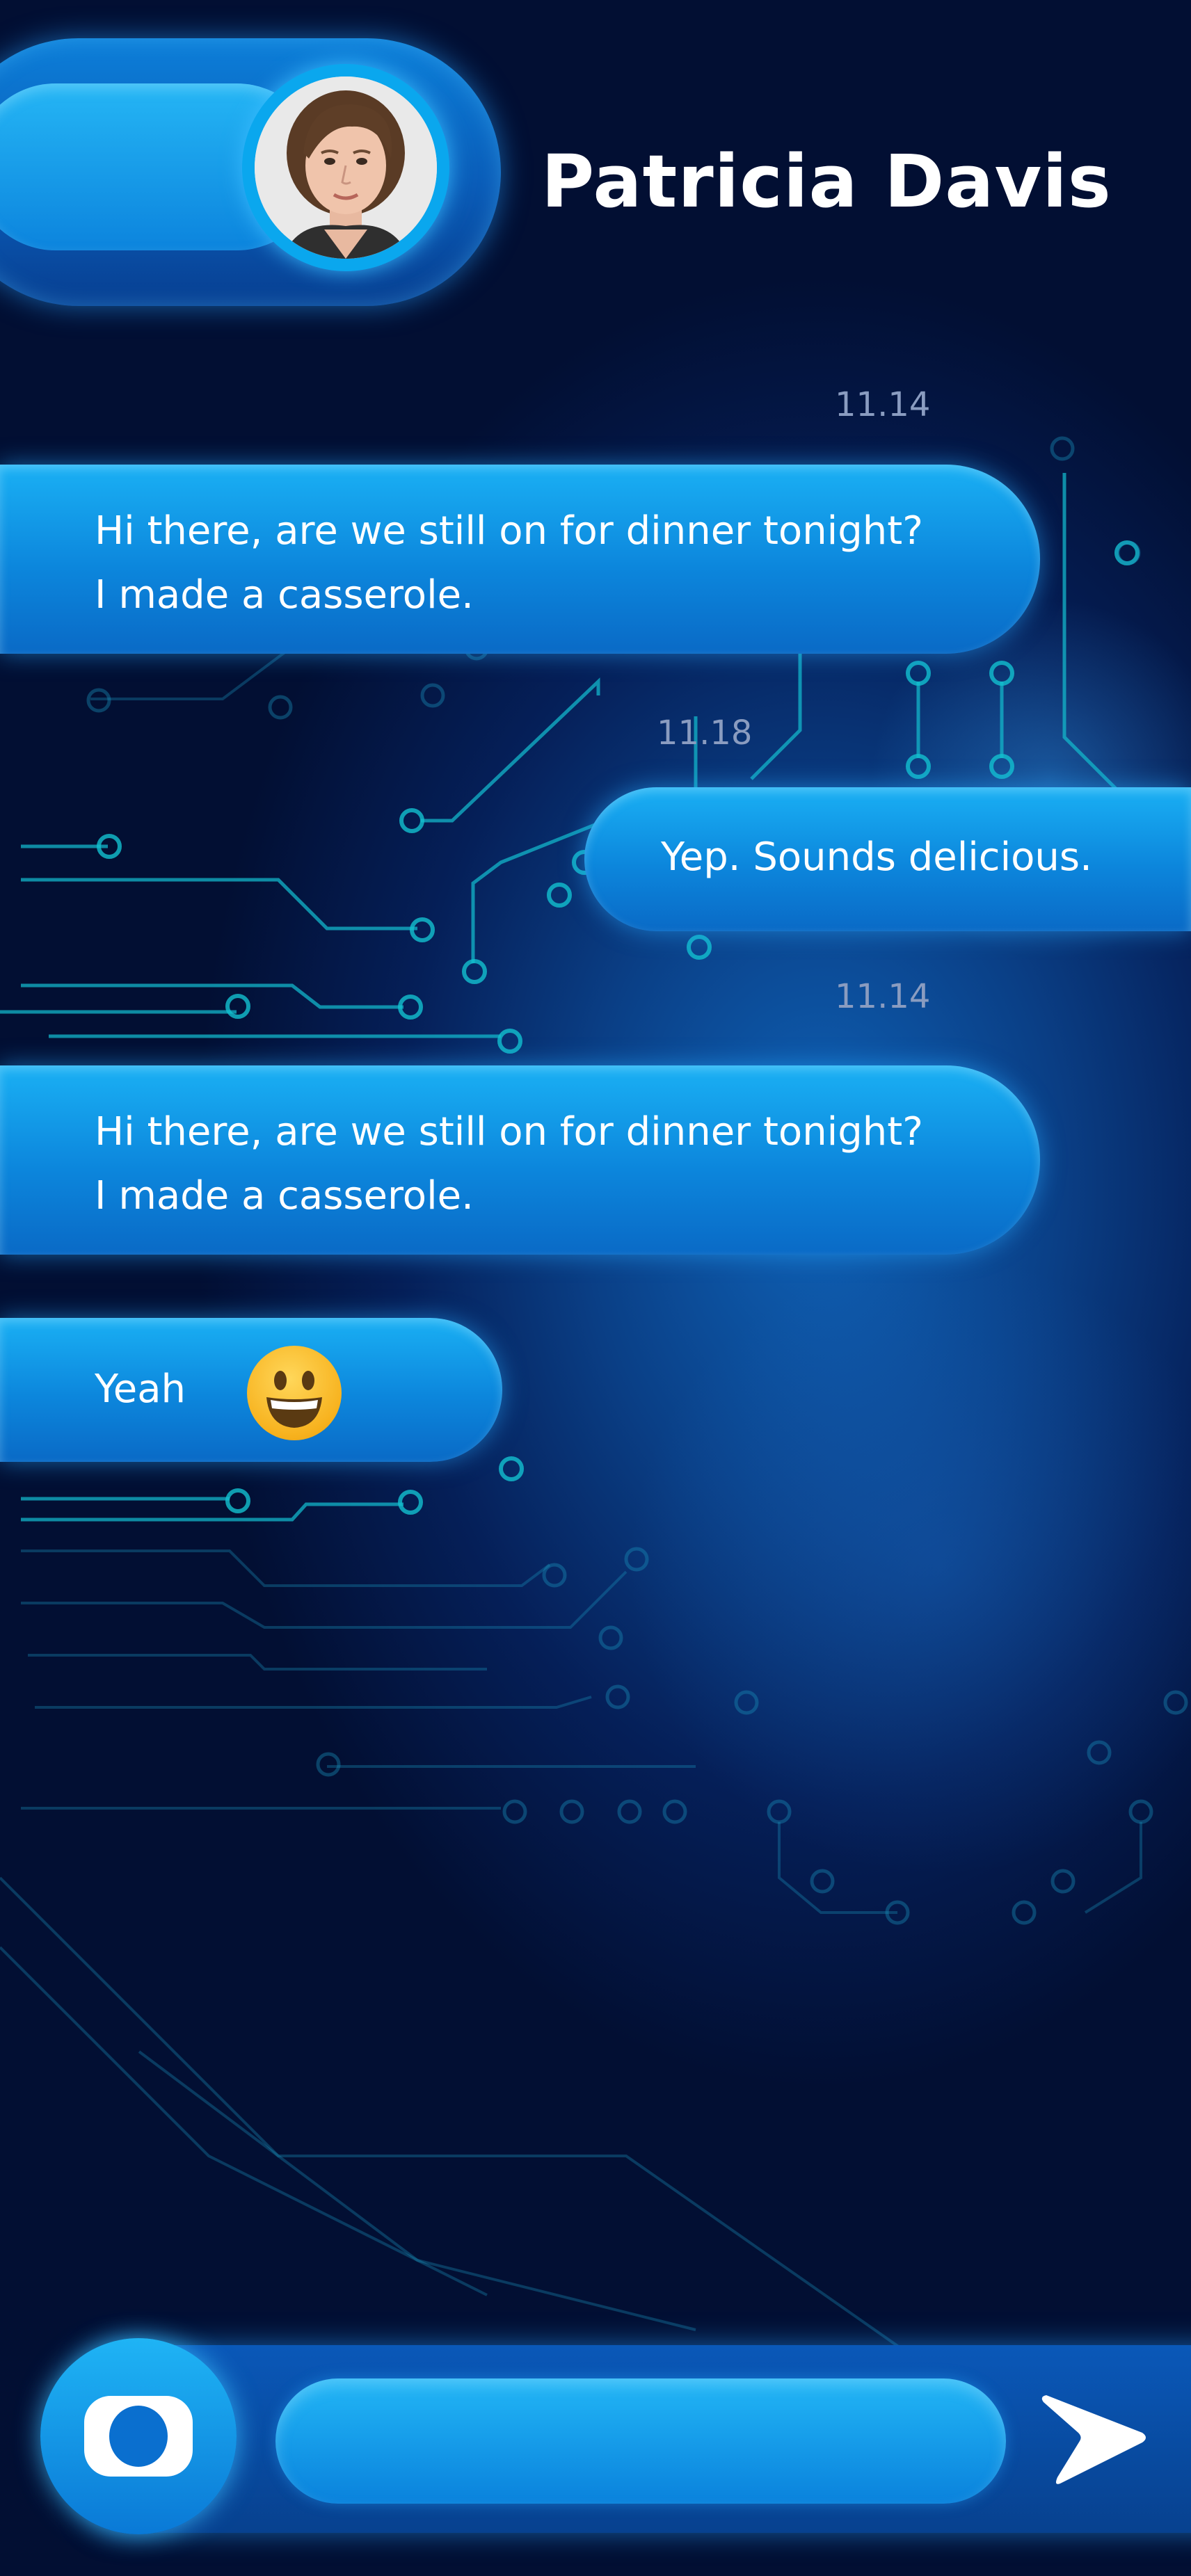 The height and width of the screenshot is (2576, 1191). I want to click on avatar-photo, so click(346, 168).